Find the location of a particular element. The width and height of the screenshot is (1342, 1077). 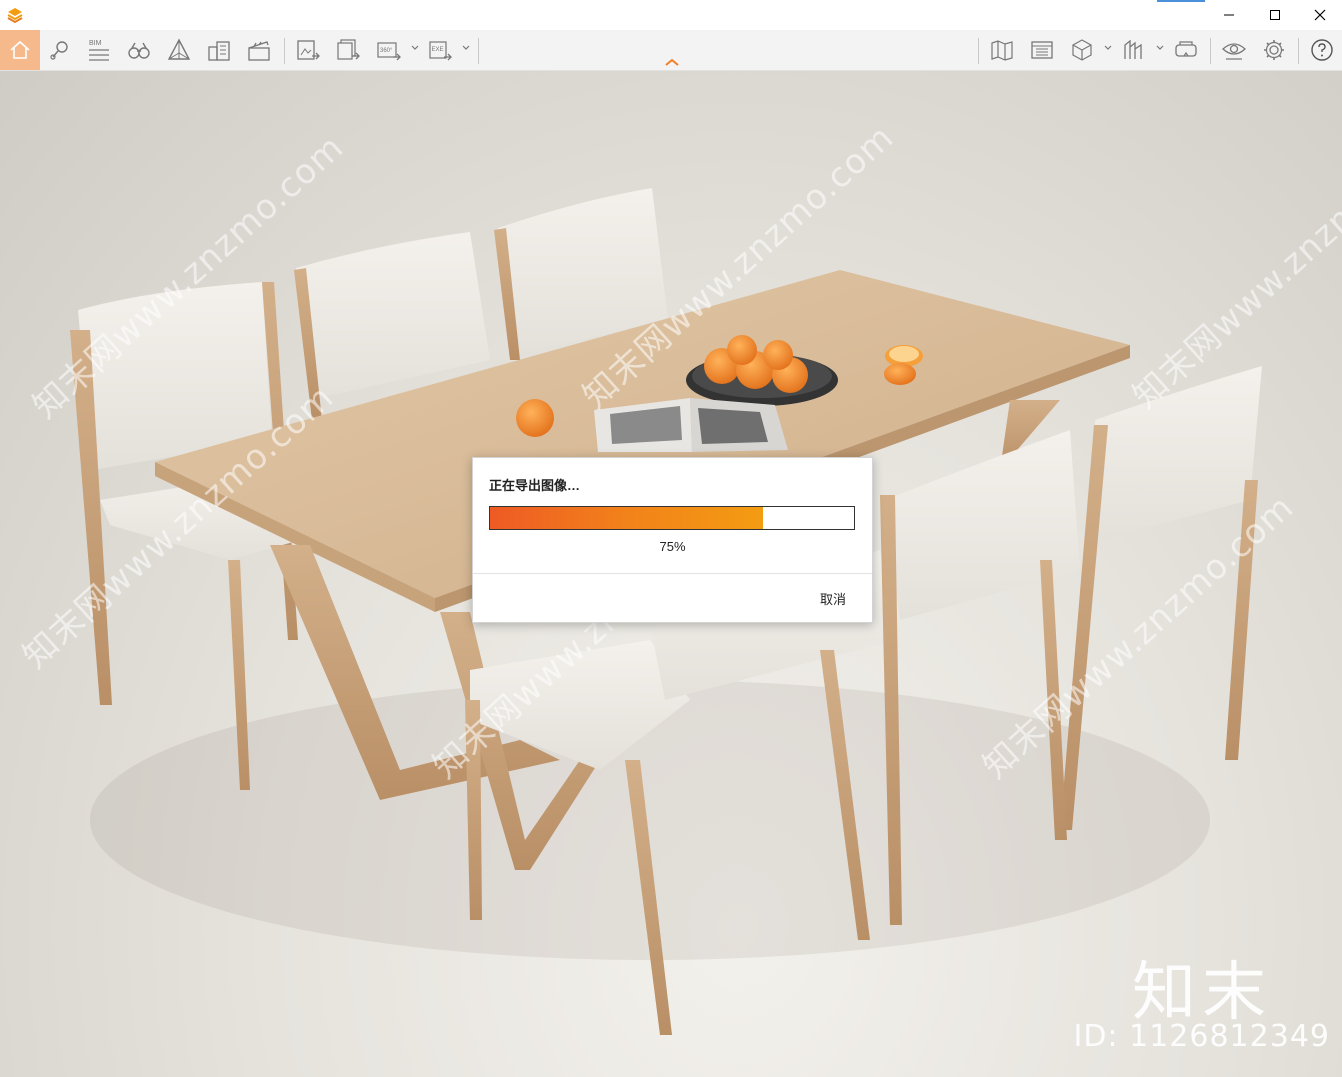

model-view-button is located at coordinates (1082, 50).